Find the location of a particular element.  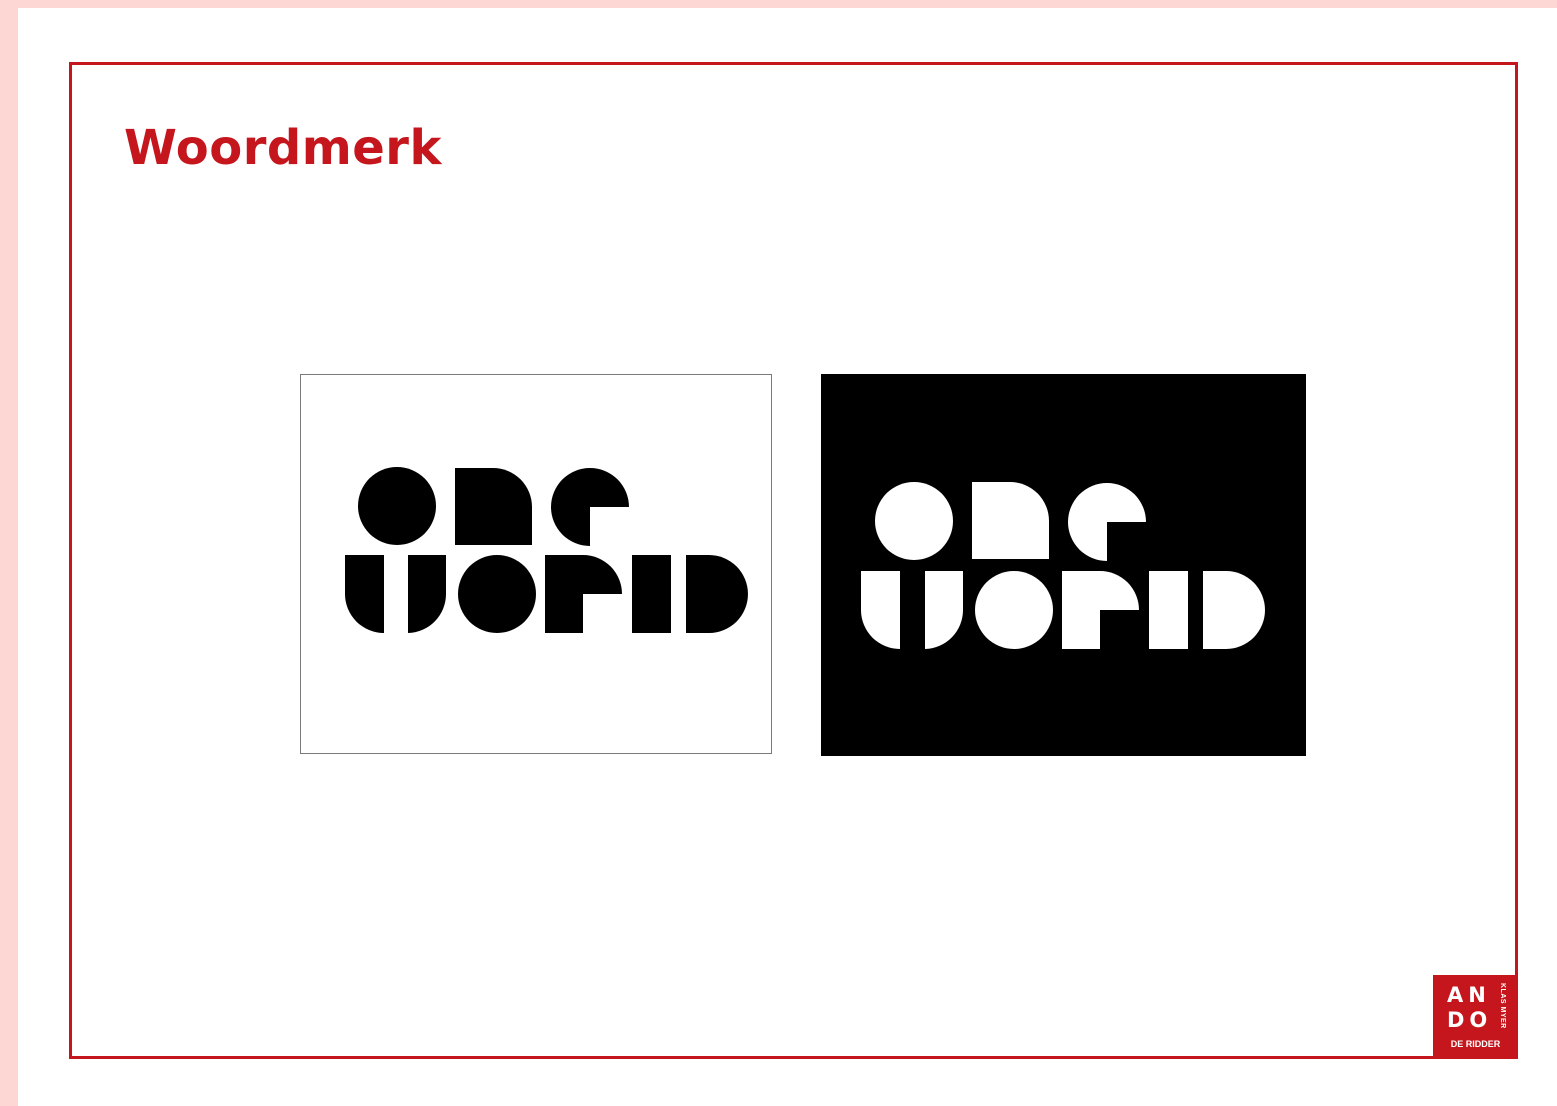

badge-line-1: AN is located at coordinates (1469, 995).